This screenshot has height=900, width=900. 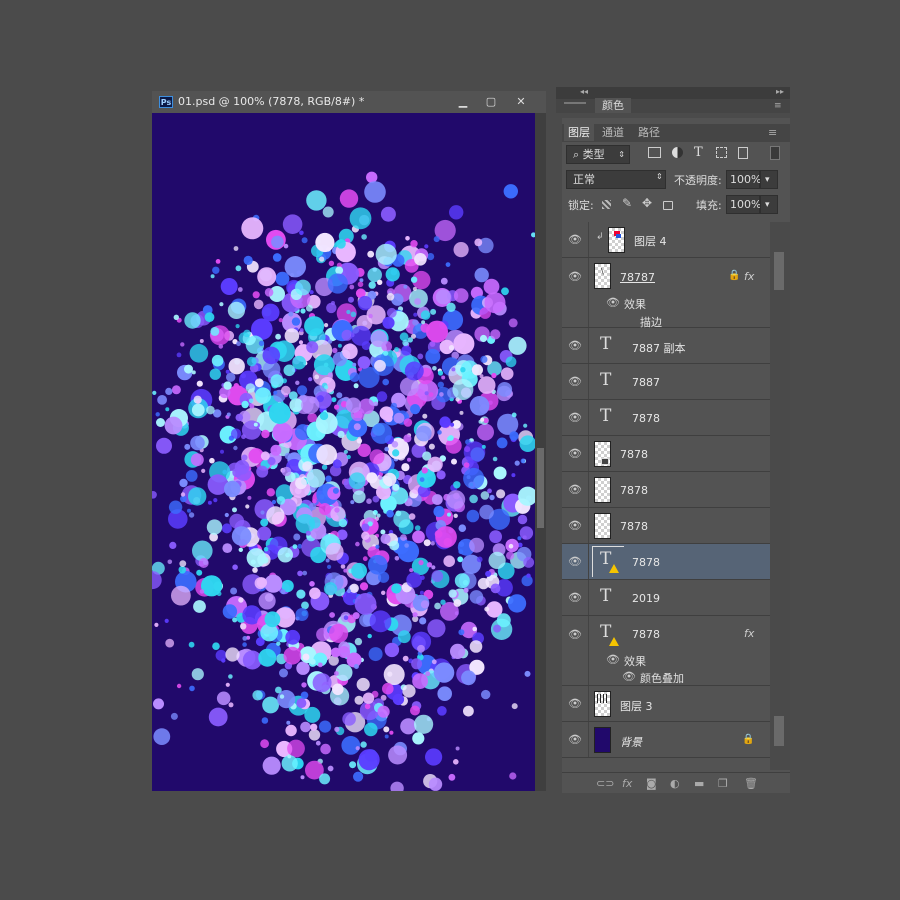 I want to click on opacity-field: 100%, so click(x=743, y=179).